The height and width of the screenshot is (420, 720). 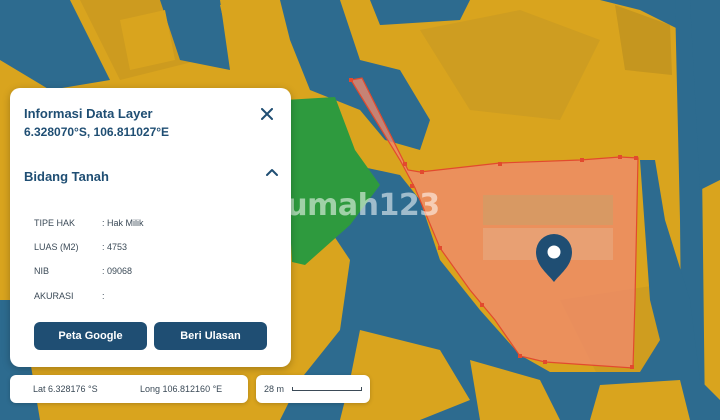 I want to click on scale-label: 28 m, so click(x=274, y=389).